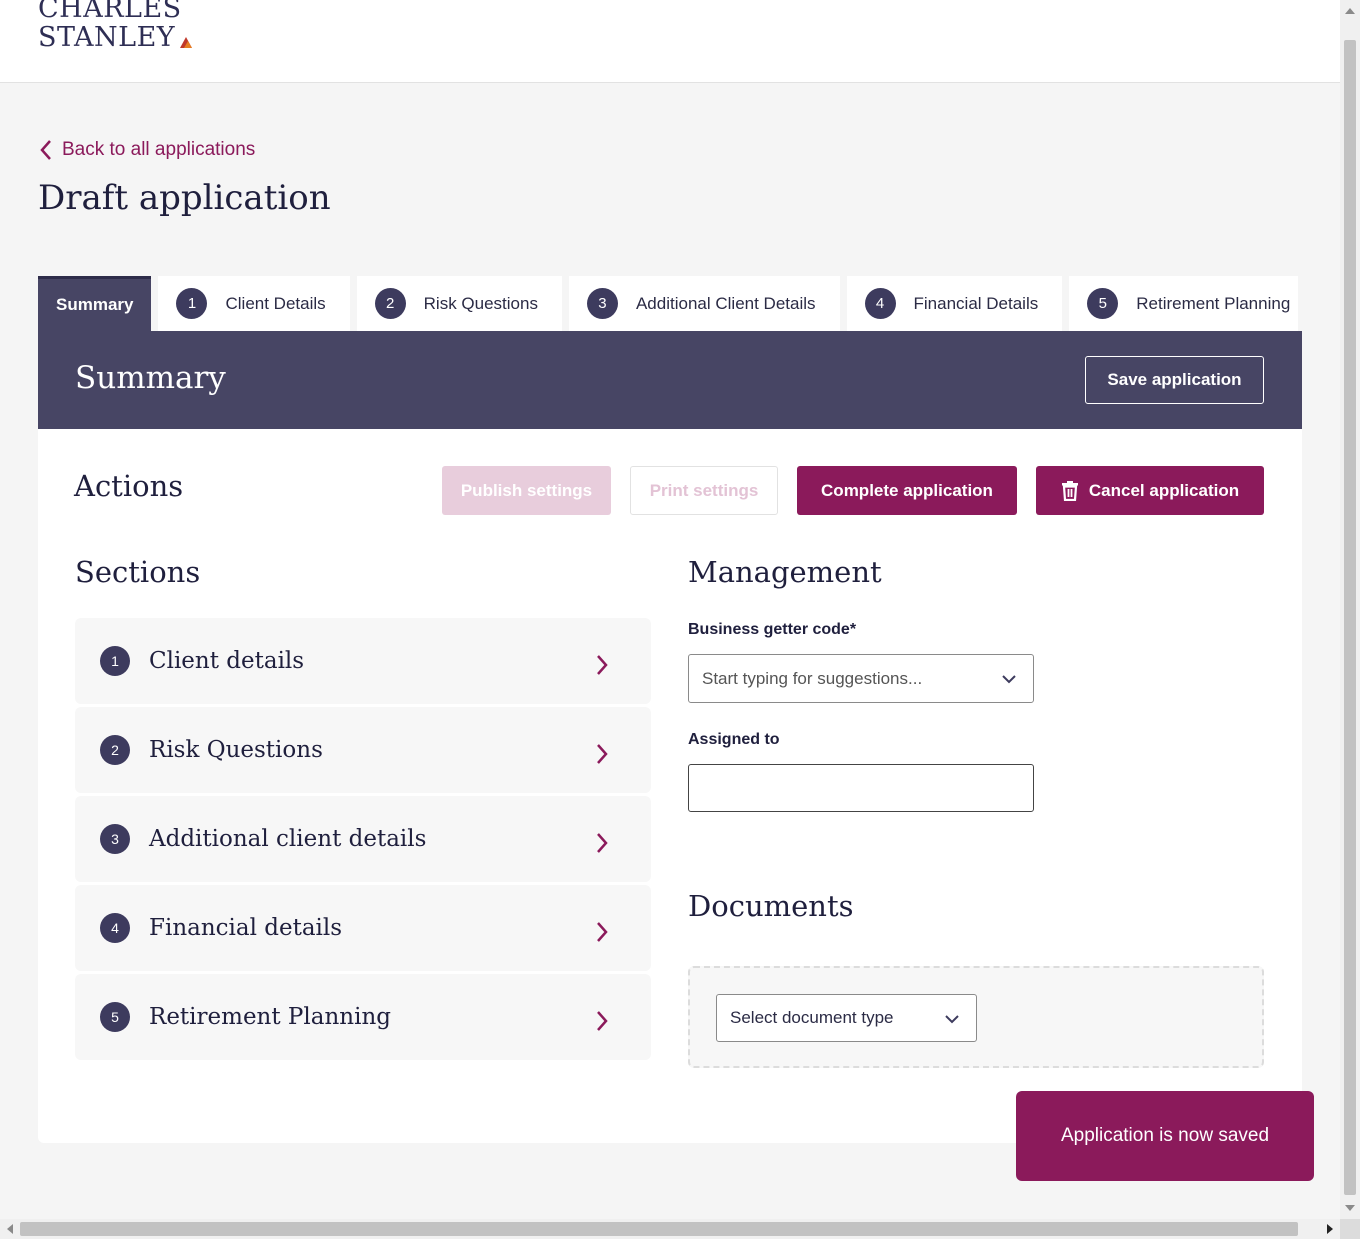  Describe the element at coordinates (526, 490) in the screenshot. I see `publish-settings-button: Publish settings` at that location.